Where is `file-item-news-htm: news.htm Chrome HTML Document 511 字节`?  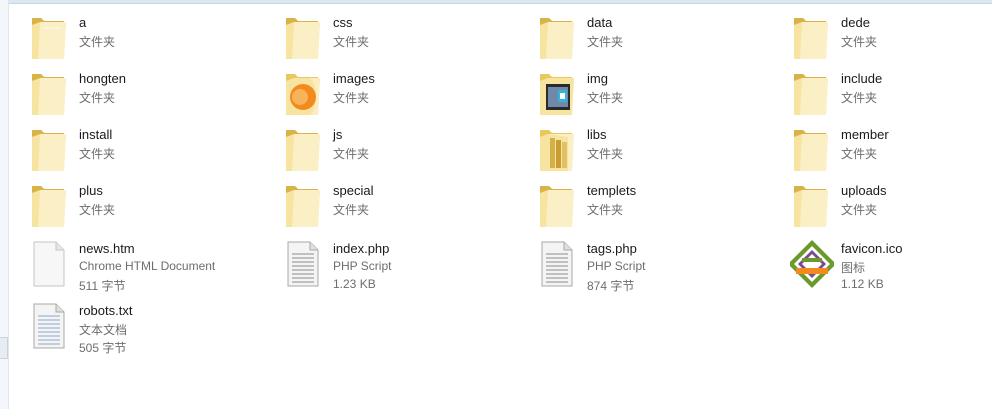
file-item-news-htm: news.htm Chrome HTML Document 511 字节 is located at coordinates (148, 265).